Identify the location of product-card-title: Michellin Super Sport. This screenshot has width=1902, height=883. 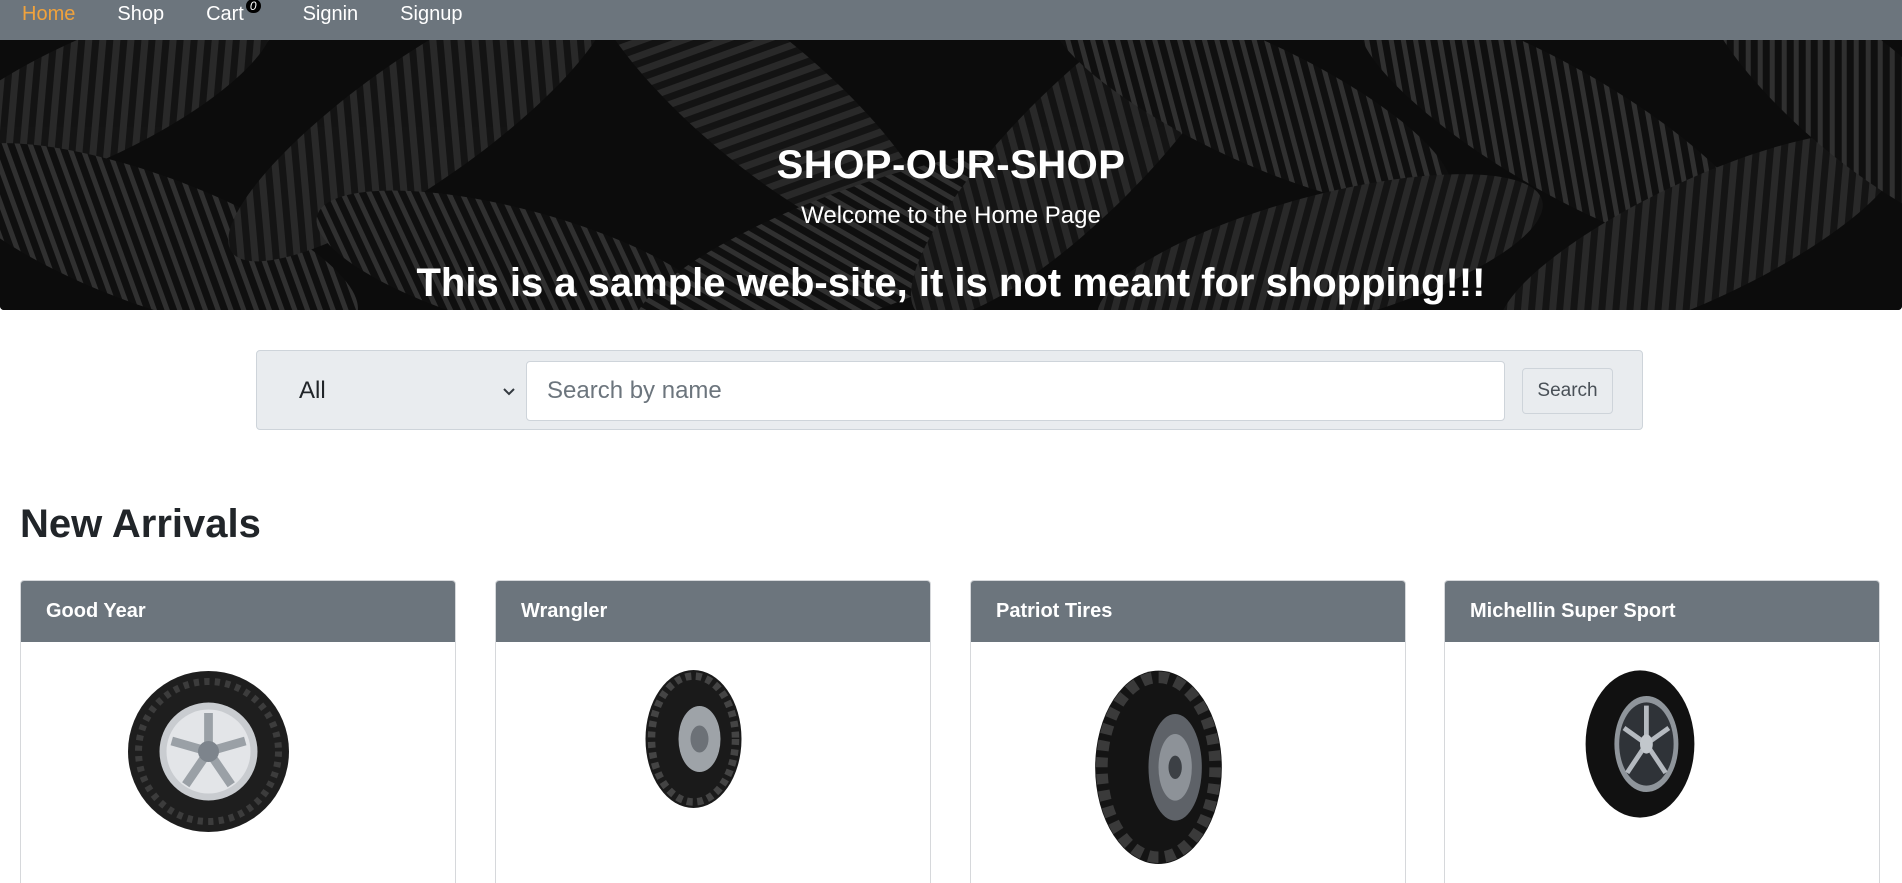
(1662, 611).